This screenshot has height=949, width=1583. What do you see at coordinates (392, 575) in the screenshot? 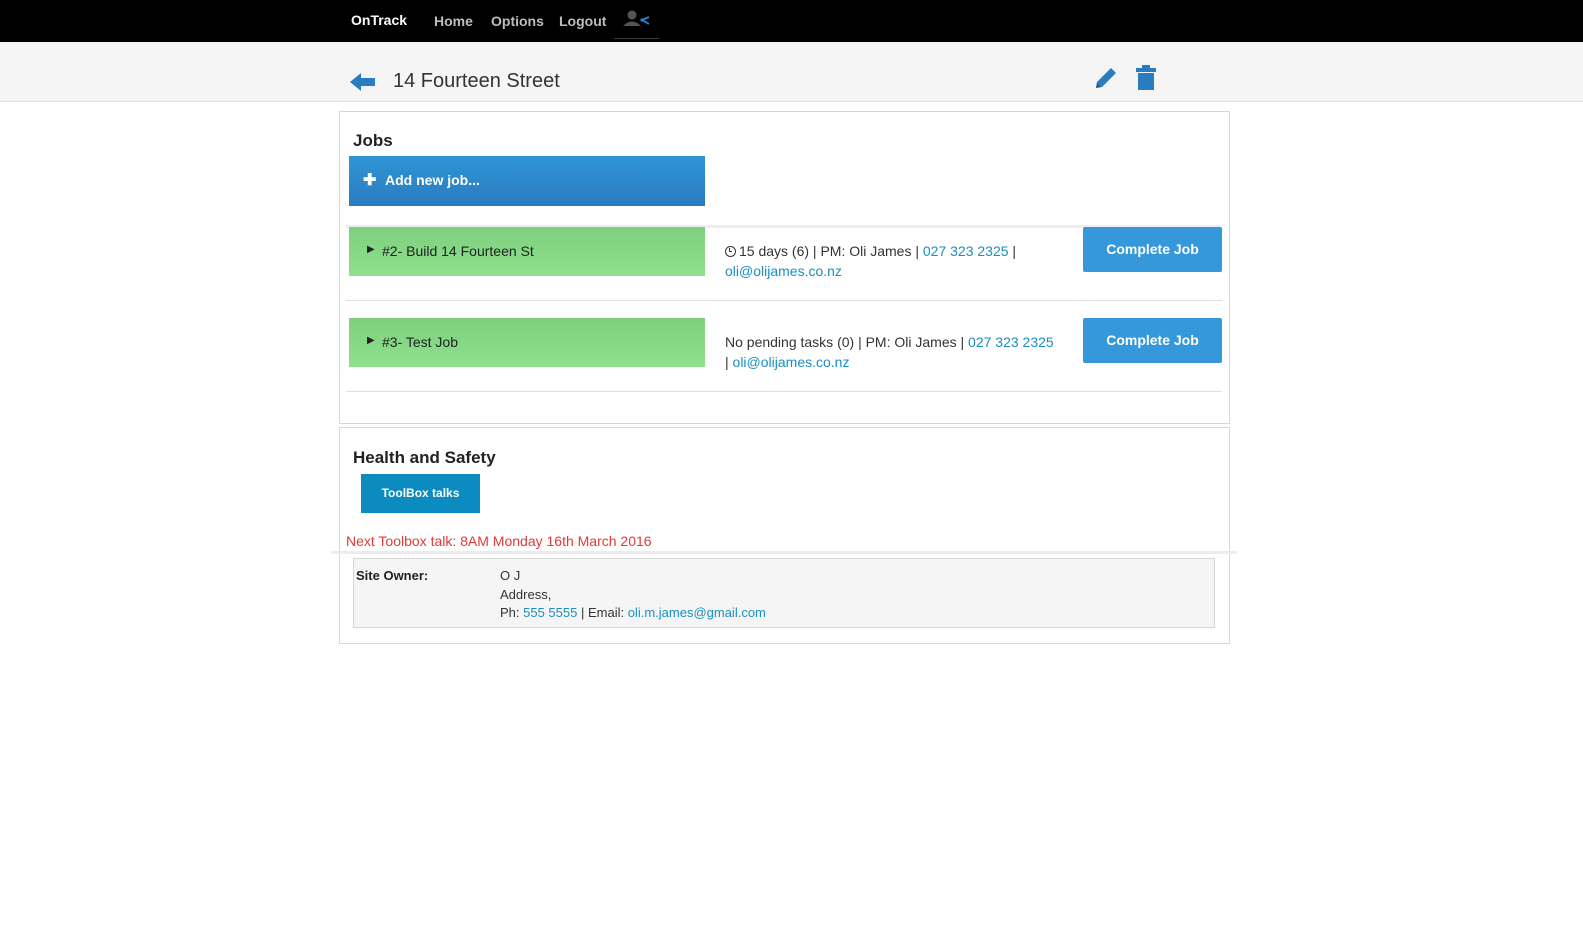
I see `site-owner-label: Site Owner:` at bounding box center [392, 575].